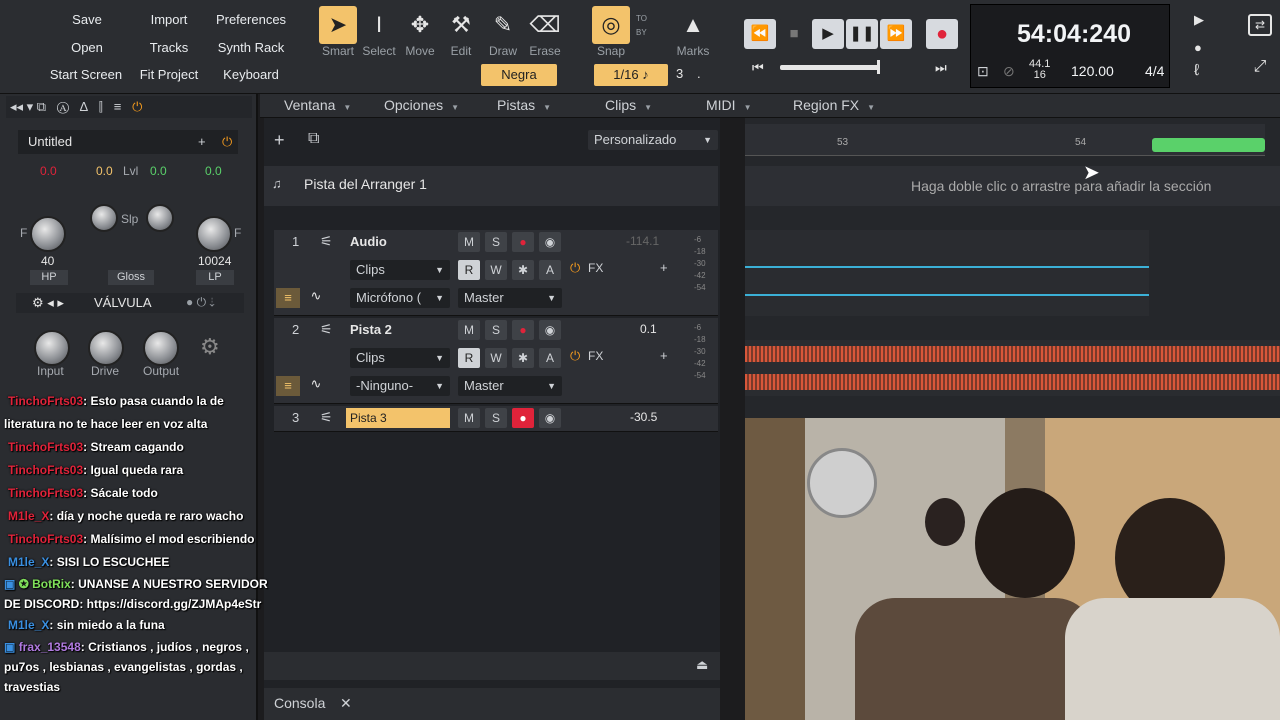 This screenshot has height=720, width=1280. I want to click on position-slider, so click(830, 67).